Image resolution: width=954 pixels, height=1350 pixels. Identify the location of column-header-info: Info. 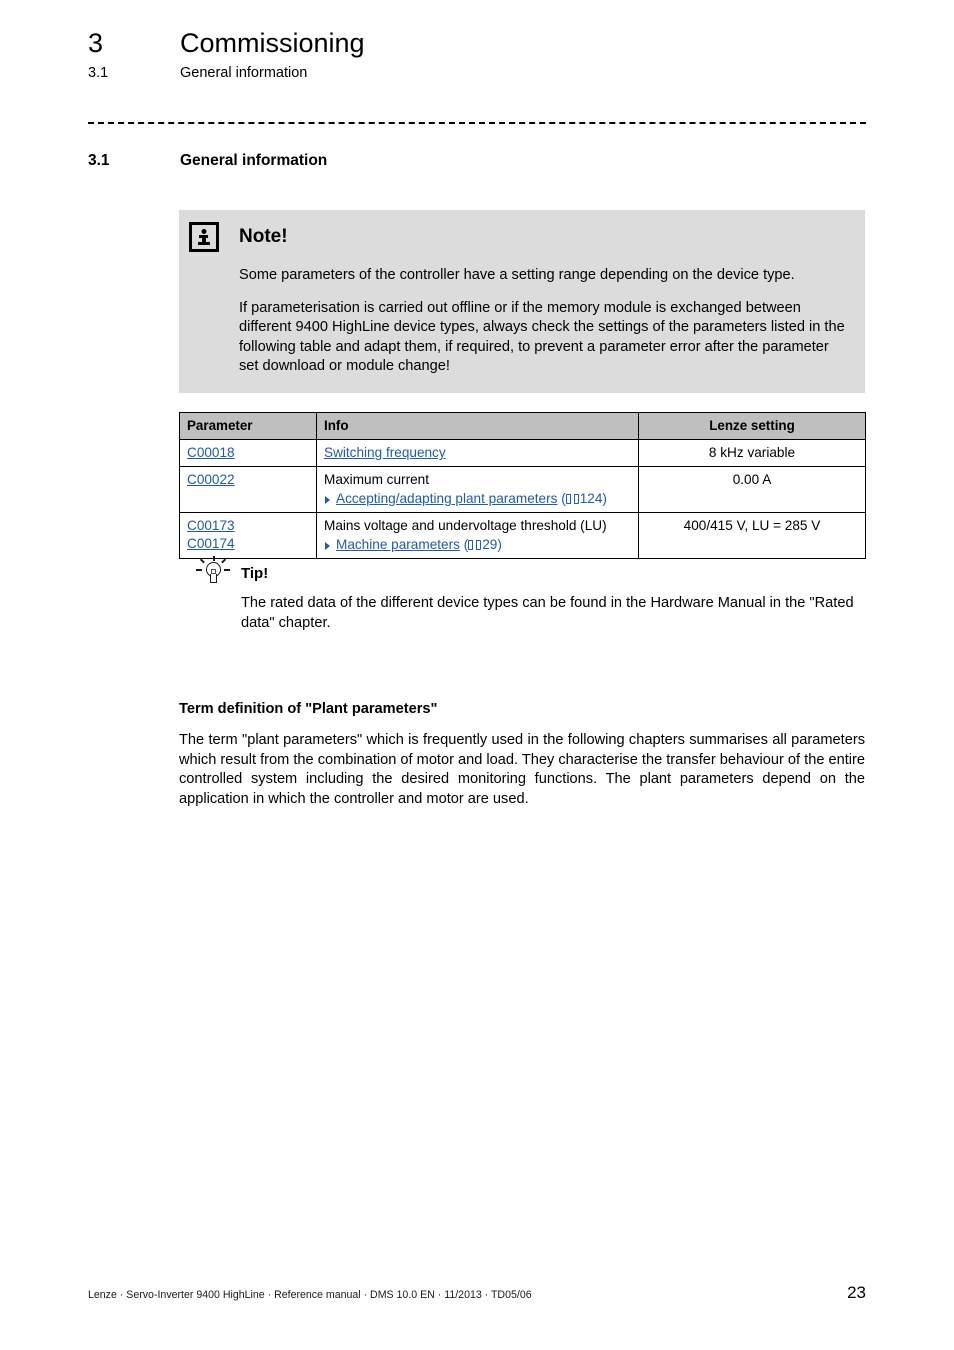
(477, 426).